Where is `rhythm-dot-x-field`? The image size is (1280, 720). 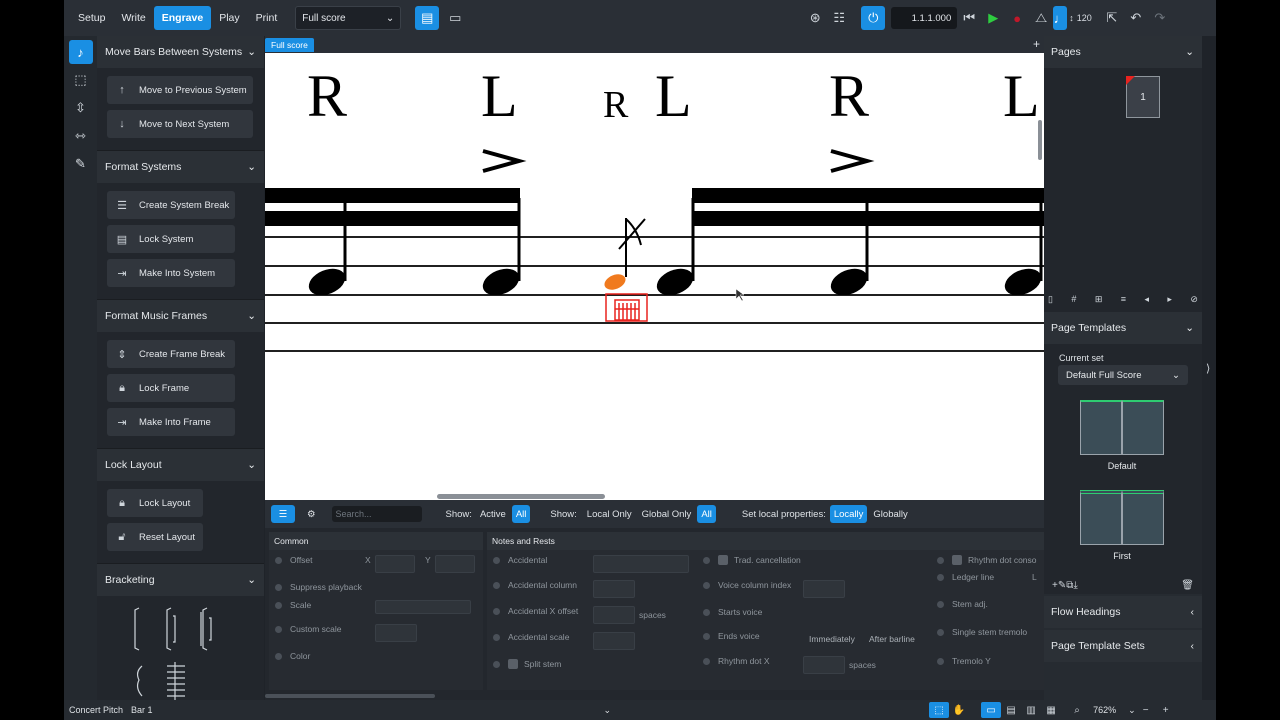
rhythm-dot-x-field is located at coordinates (824, 665).